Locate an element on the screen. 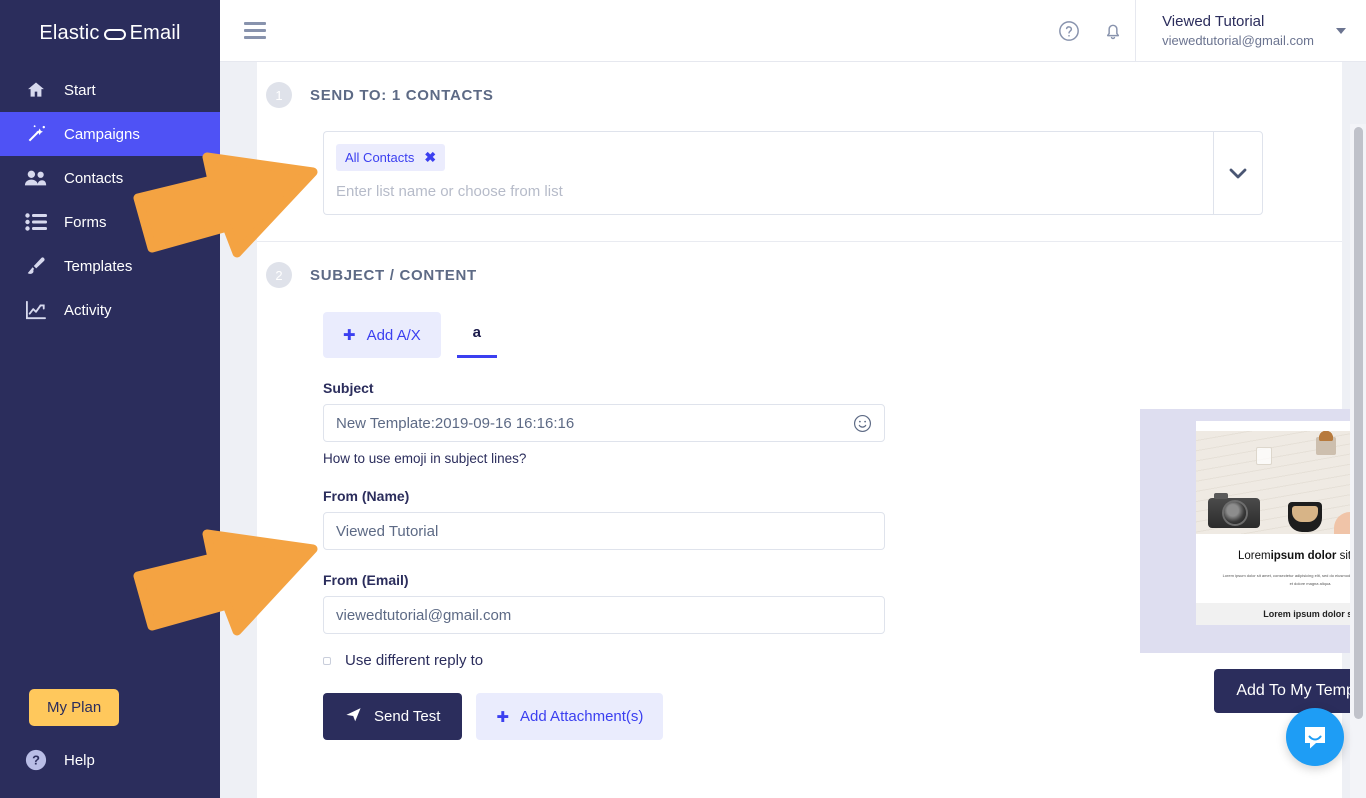 The image size is (1366, 798). sidebar-item-activity: Activity is located at coordinates (110, 310).